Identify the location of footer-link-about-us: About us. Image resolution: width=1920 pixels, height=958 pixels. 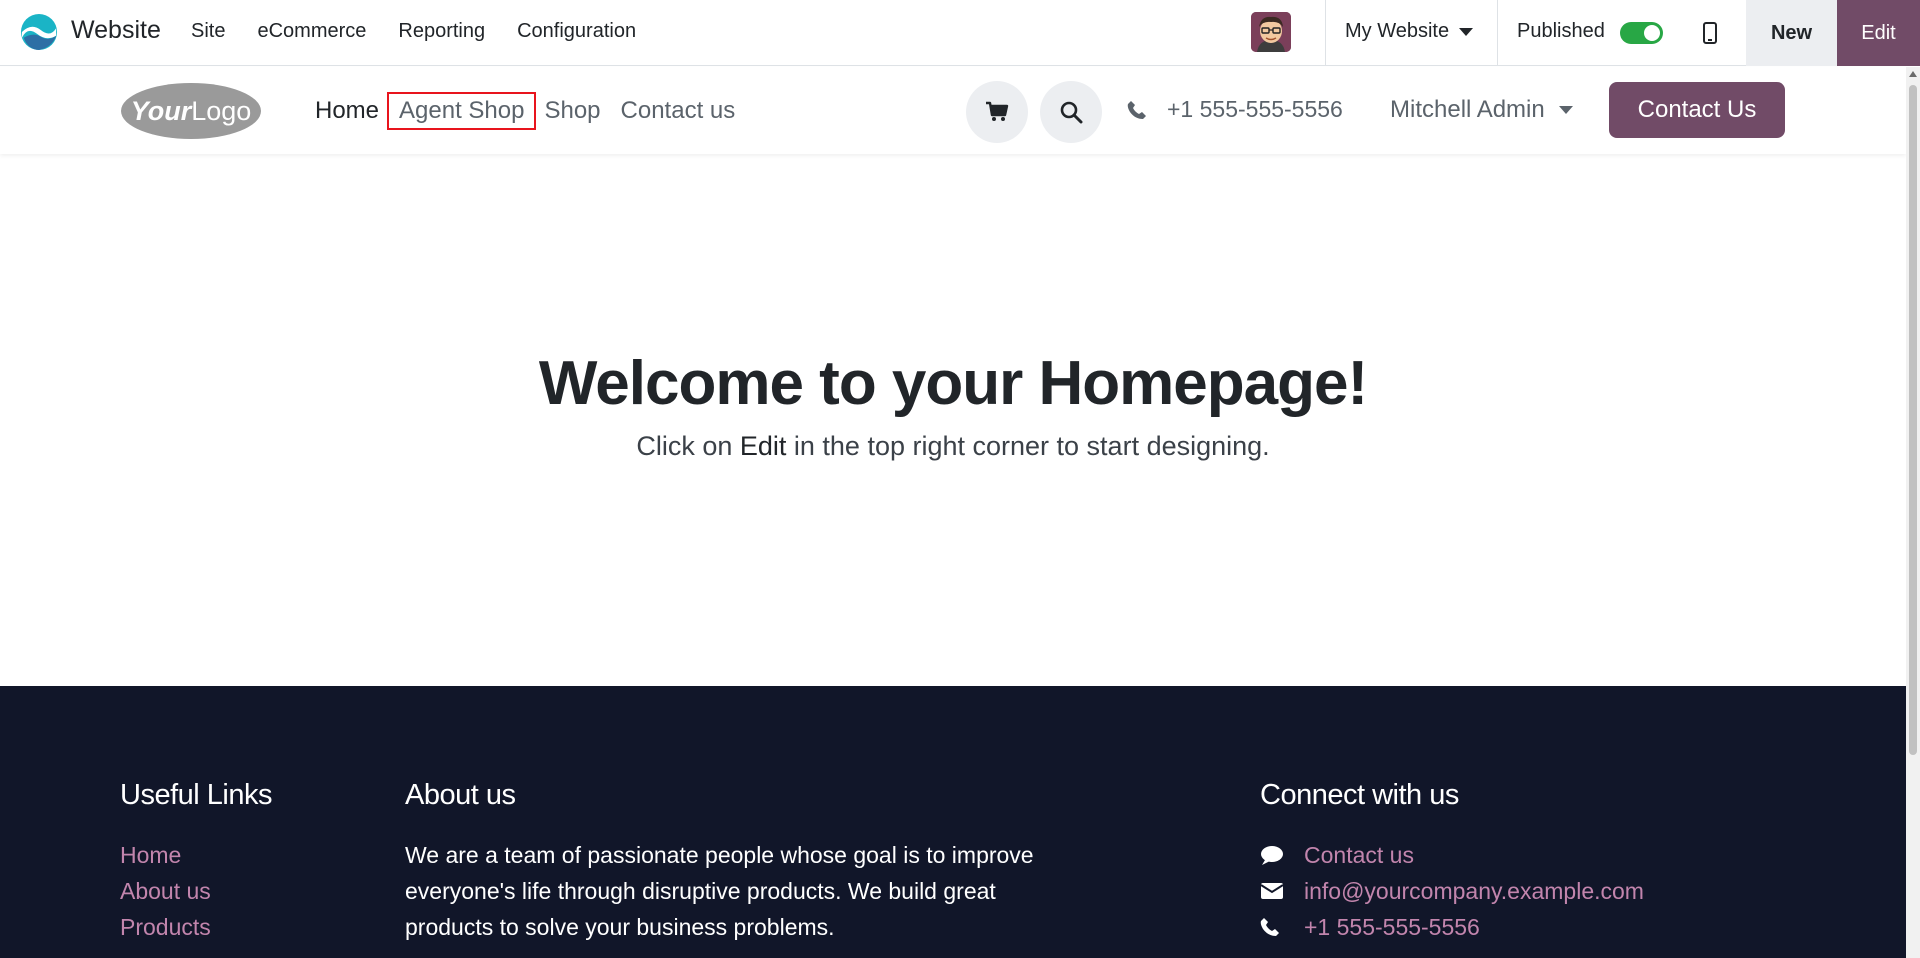
(196, 891).